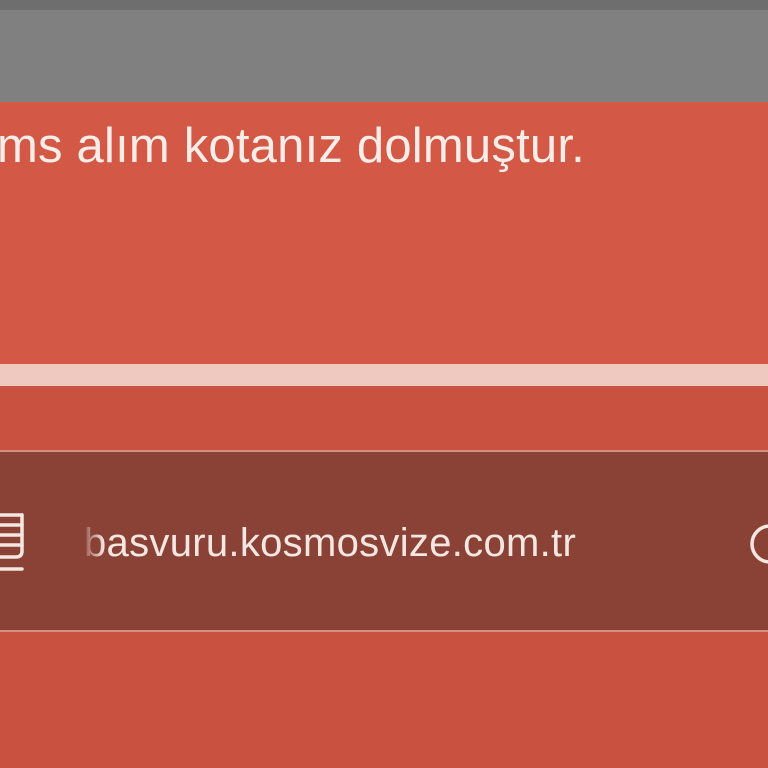 The width and height of the screenshot is (768, 768). What do you see at coordinates (758, 544) in the screenshot?
I see `reload-icon` at bounding box center [758, 544].